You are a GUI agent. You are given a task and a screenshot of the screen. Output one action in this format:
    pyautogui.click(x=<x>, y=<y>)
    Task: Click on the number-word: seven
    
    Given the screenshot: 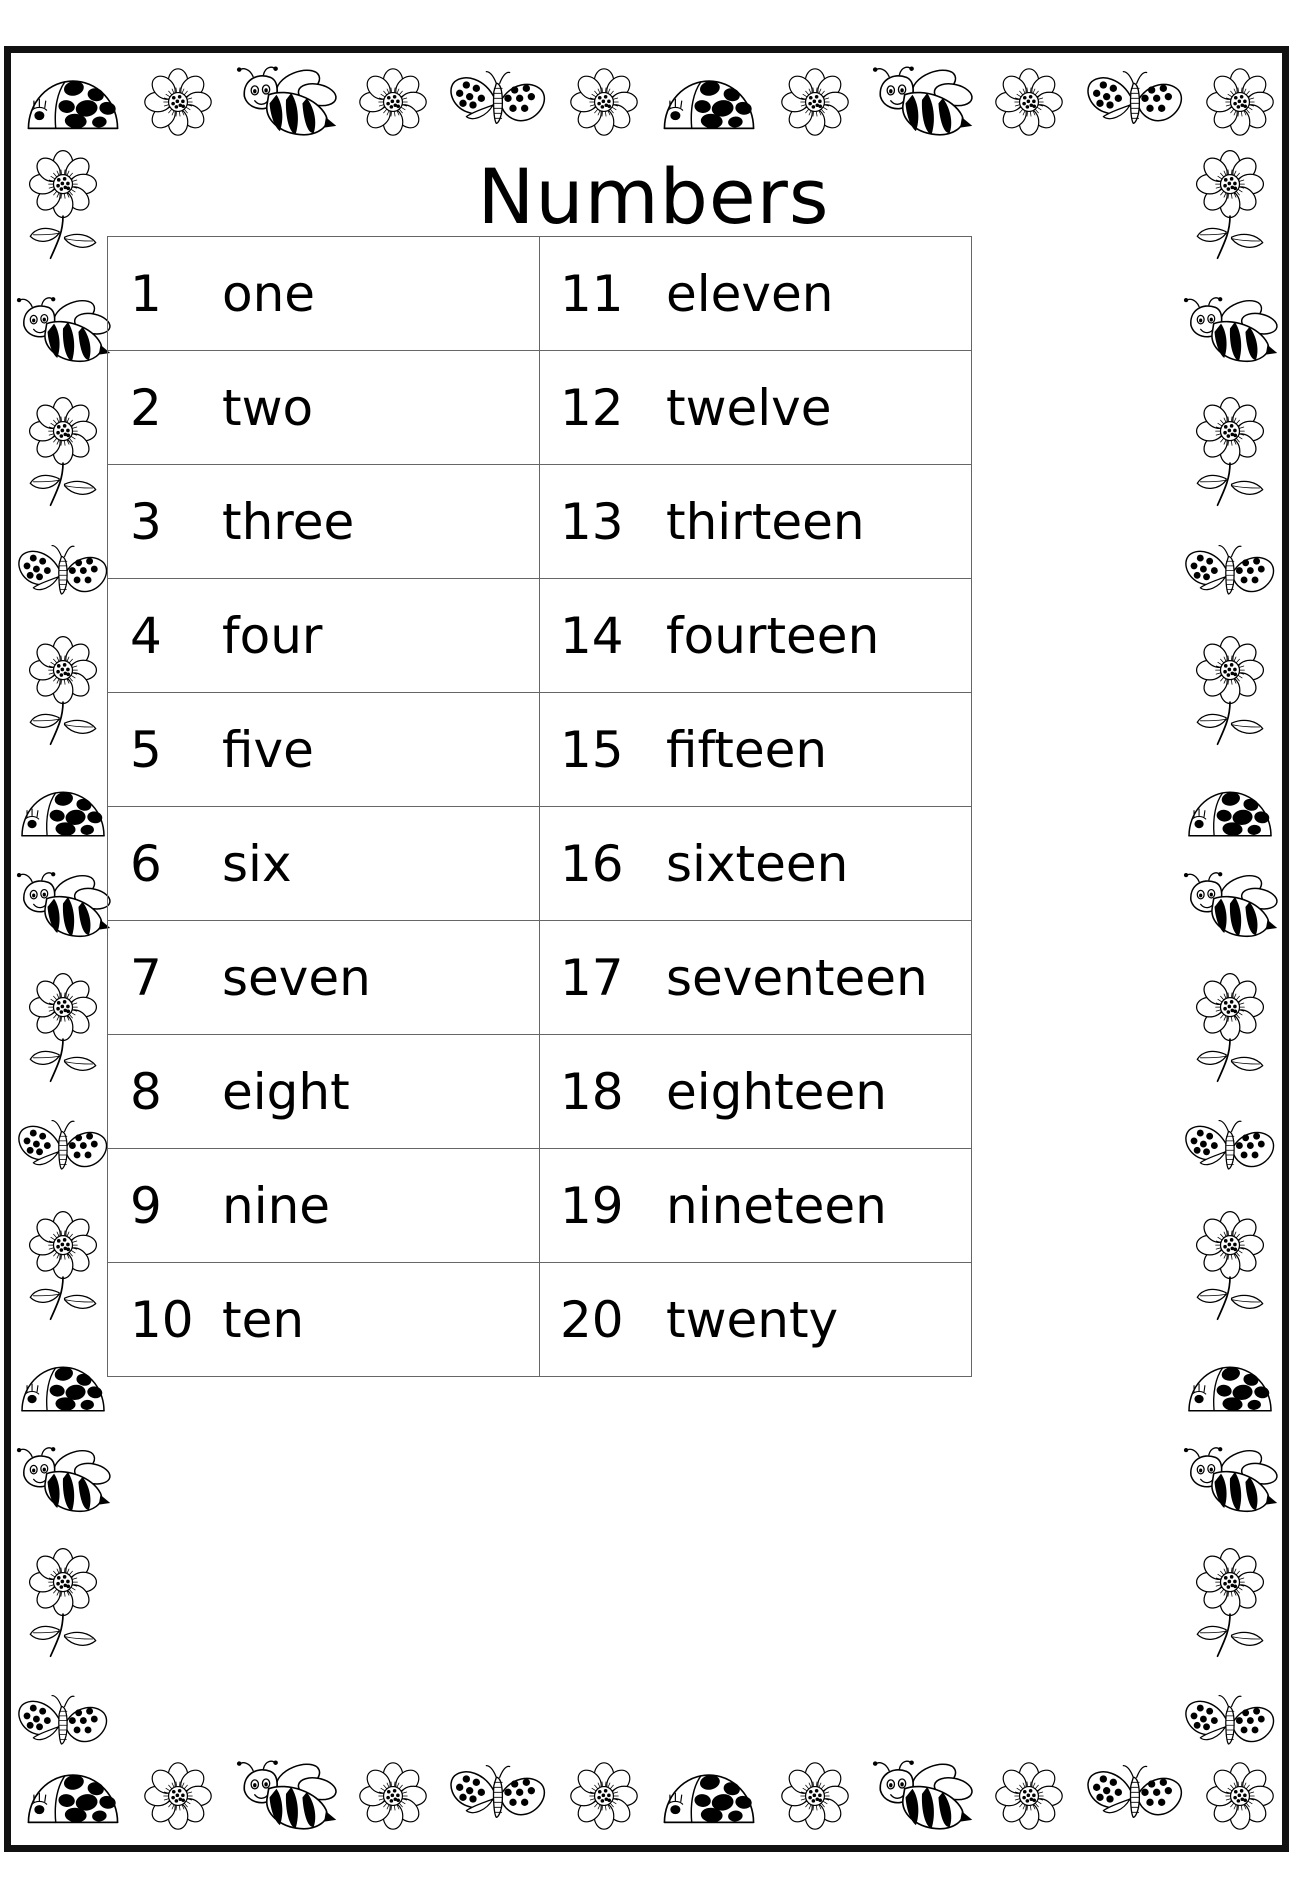 What is the action you would take?
    pyautogui.click(x=296, y=977)
    